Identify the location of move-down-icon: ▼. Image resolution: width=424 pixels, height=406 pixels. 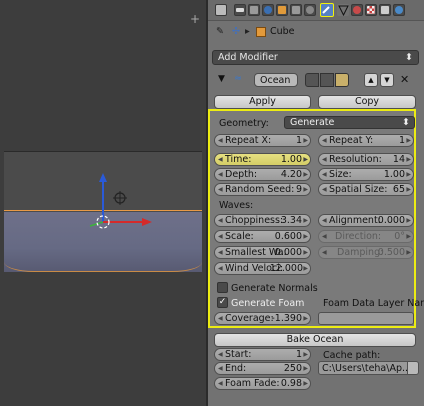
(387, 80).